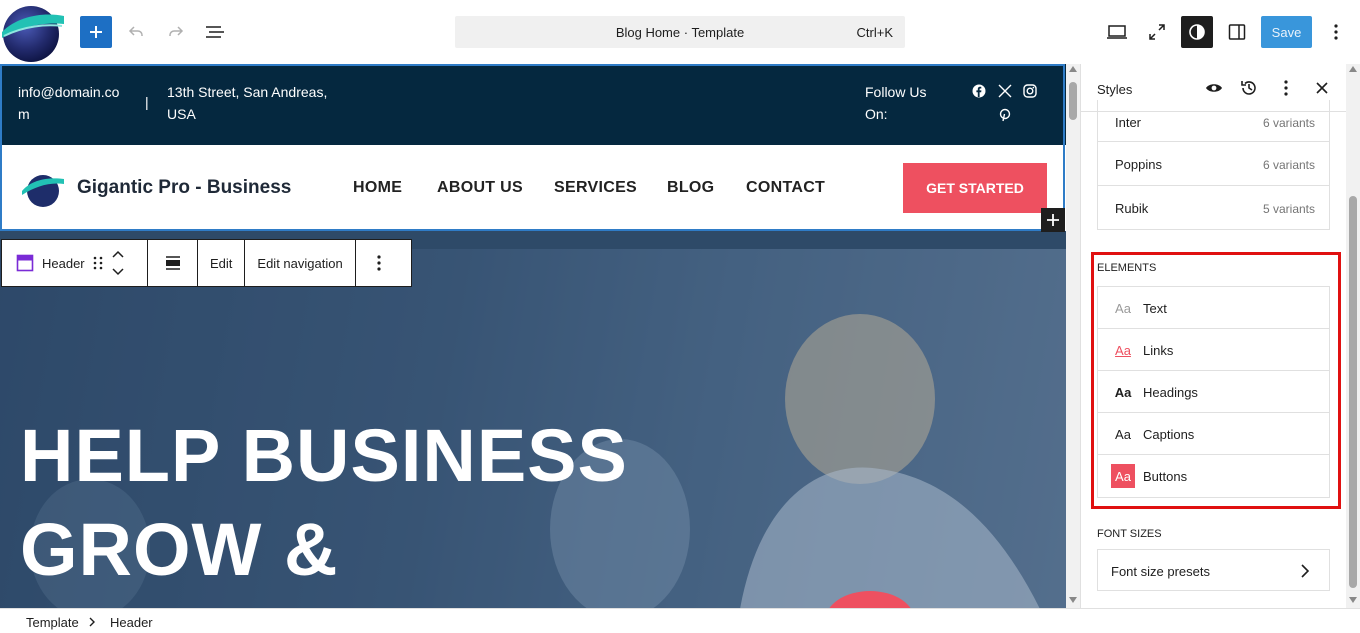 This screenshot has height=633, width=1360. Describe the element at coordinates (25, 263) in the screenshot. I see `template-part-icon` at that location.